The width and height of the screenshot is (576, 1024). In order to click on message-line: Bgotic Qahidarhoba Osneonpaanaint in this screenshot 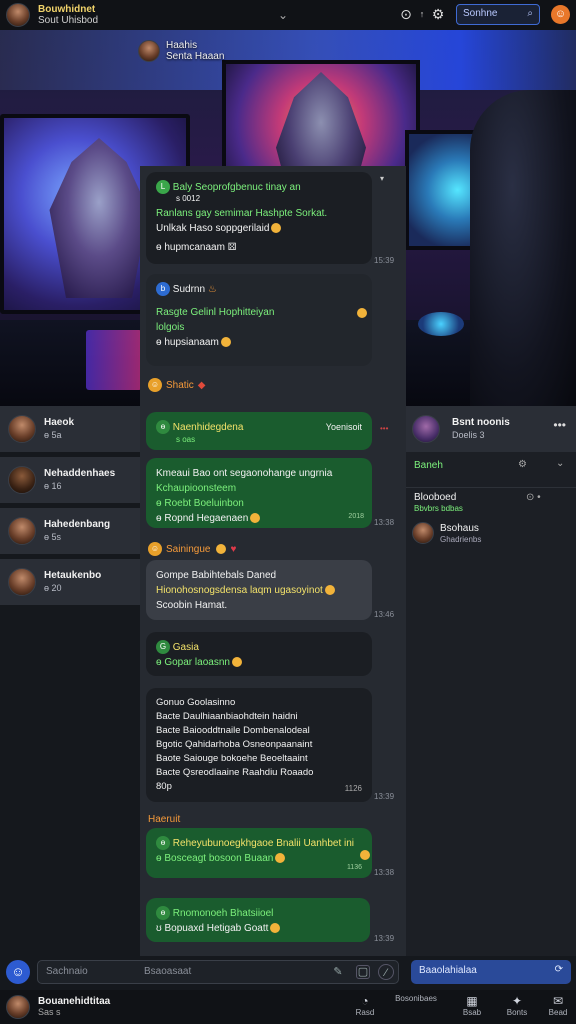, I will do `click(234, 744)`.